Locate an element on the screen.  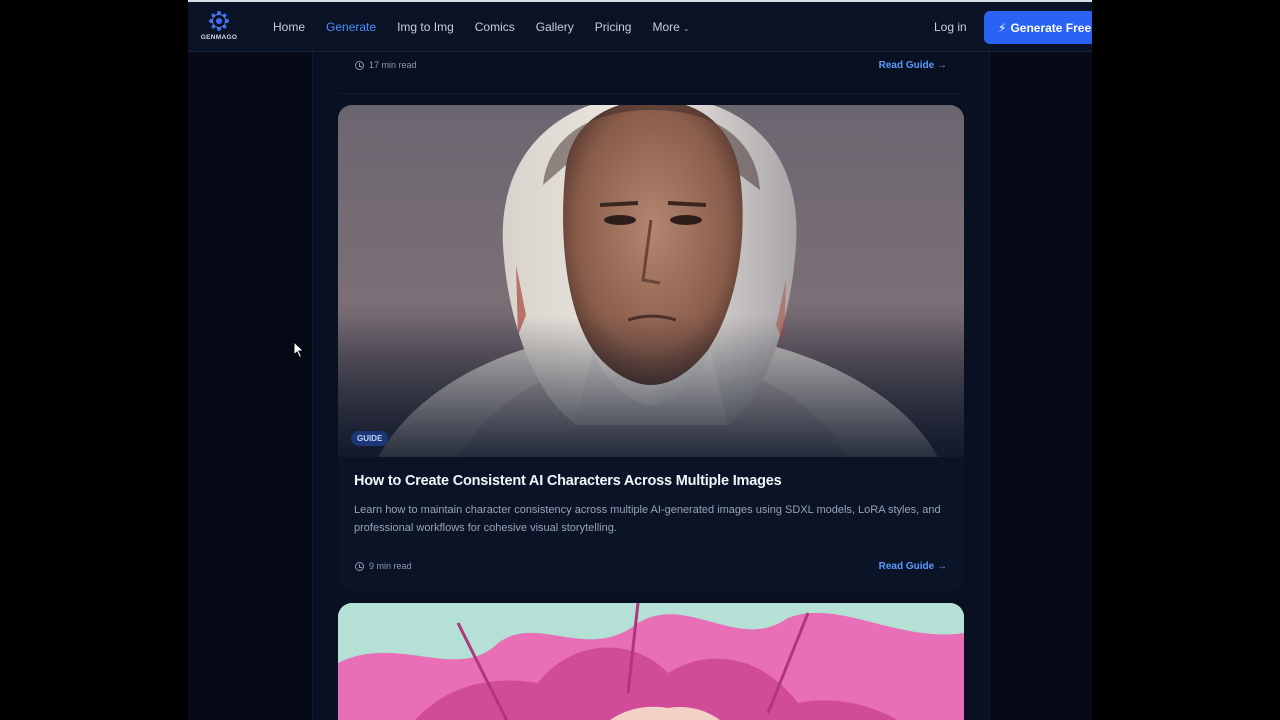
guide-card-footer: 9 min read Read Guide → is located at coordinates (651, 569).